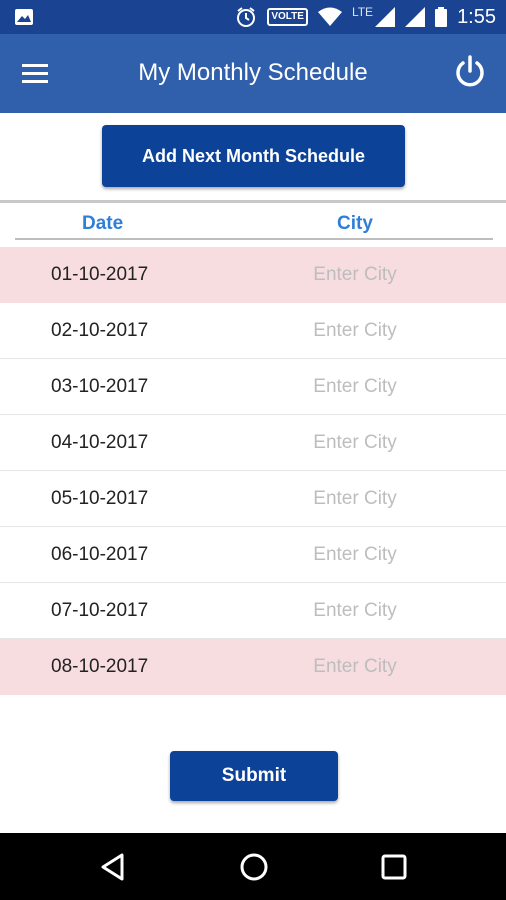  What do you see at coordinates (100, 666) in the screenshot?
I see `row-date: 08-10-2017` at bounding box center [100, 666].